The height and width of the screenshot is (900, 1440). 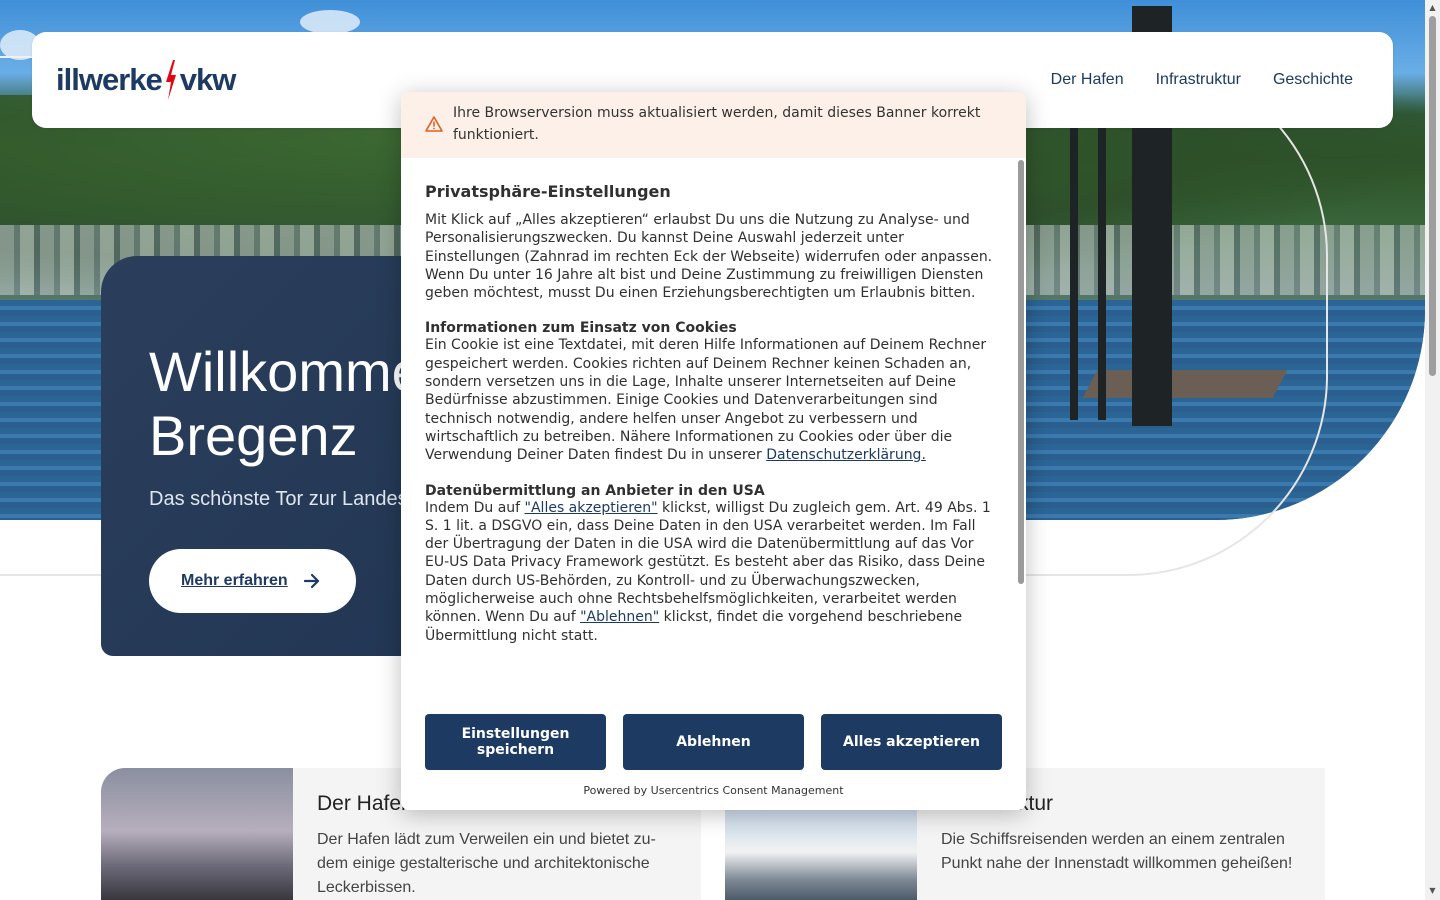 I want to click on feature-image-hafen, so click(x=197, y=834).